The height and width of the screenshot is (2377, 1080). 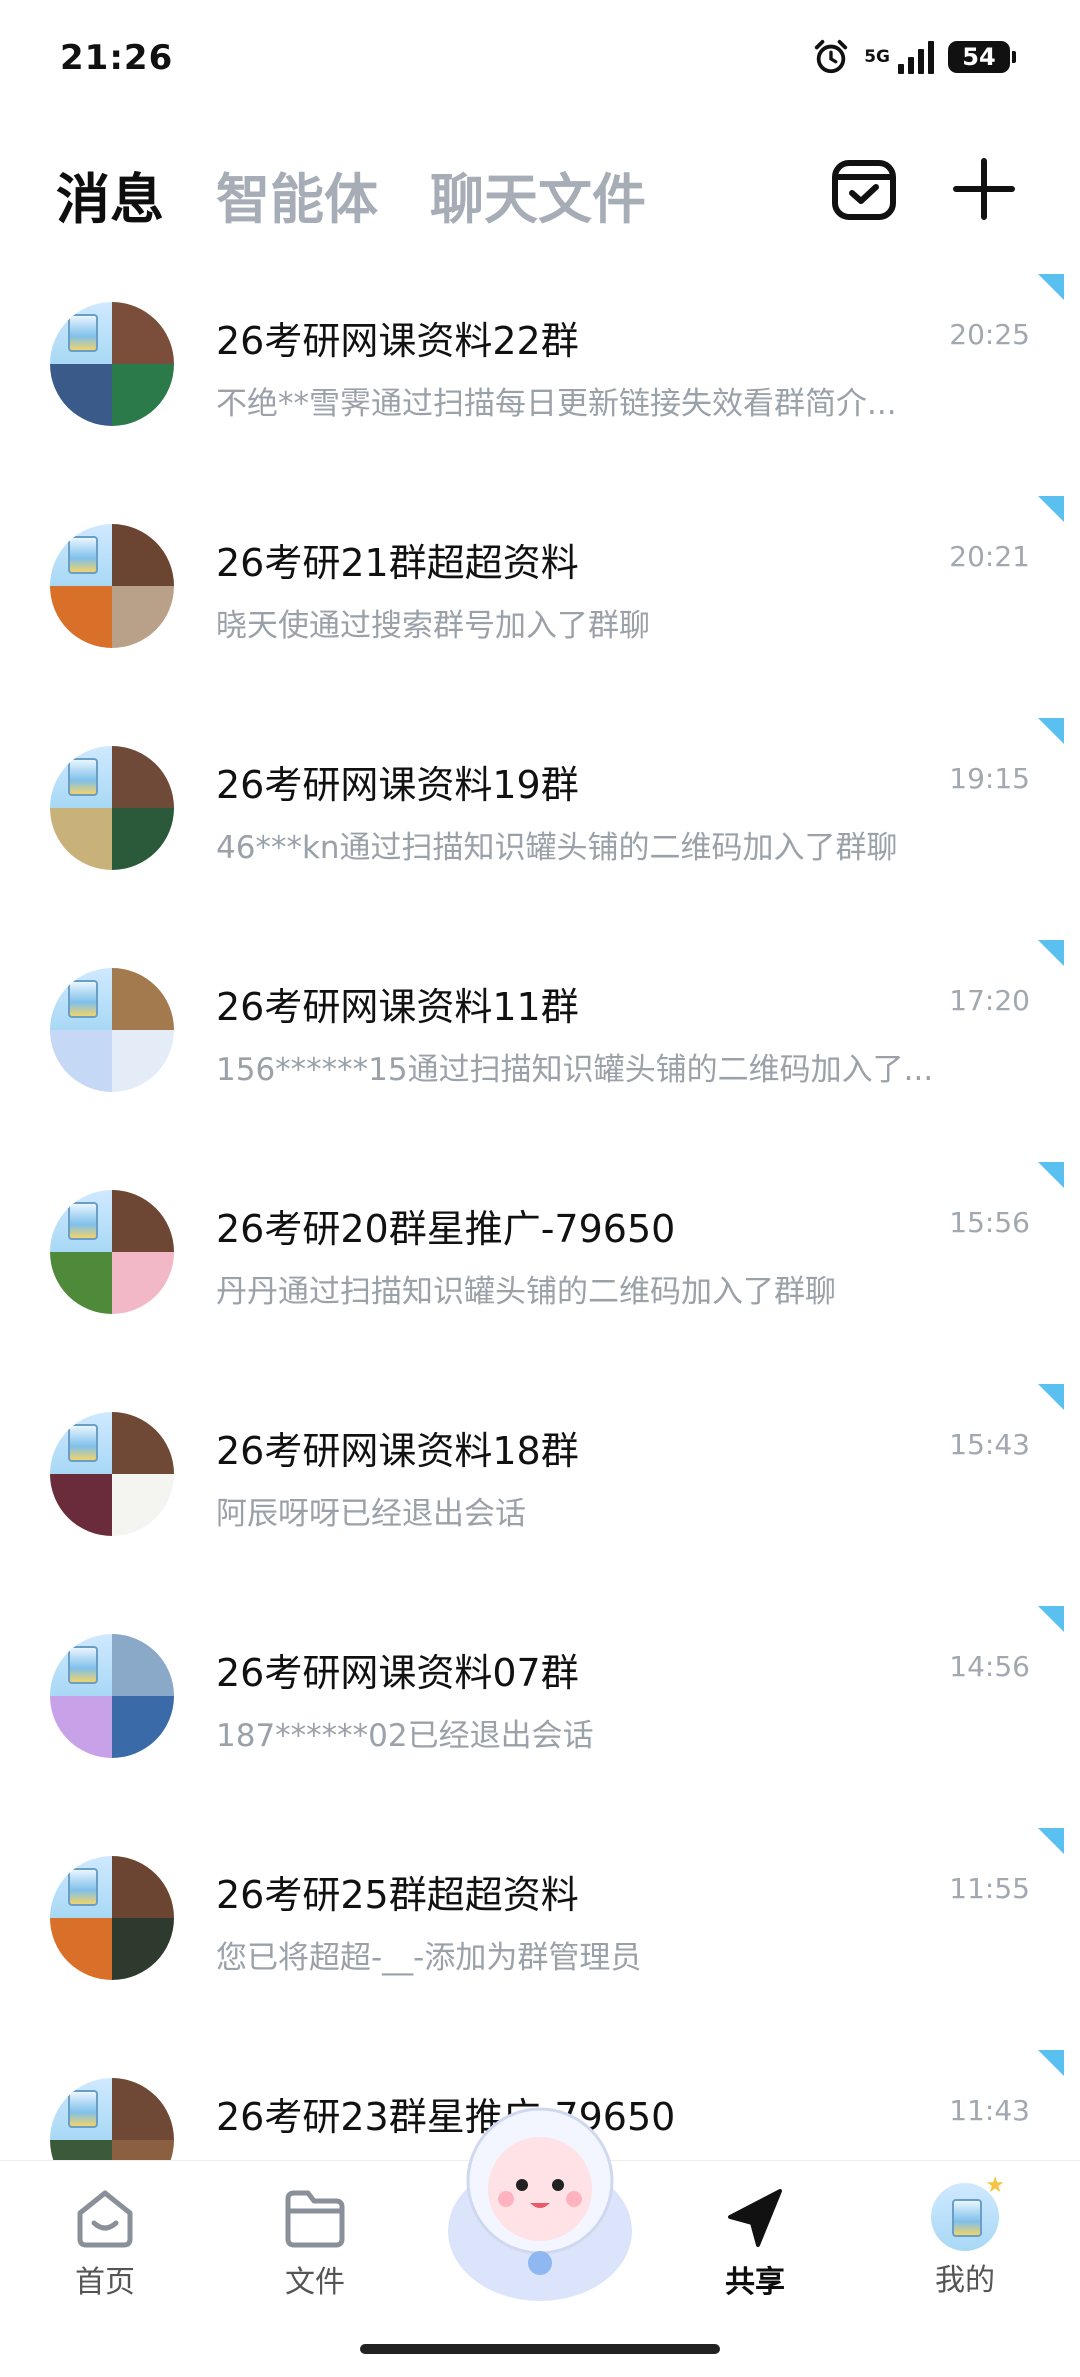 I want to click on calendar-check-icon, so click(x=864, y=189).